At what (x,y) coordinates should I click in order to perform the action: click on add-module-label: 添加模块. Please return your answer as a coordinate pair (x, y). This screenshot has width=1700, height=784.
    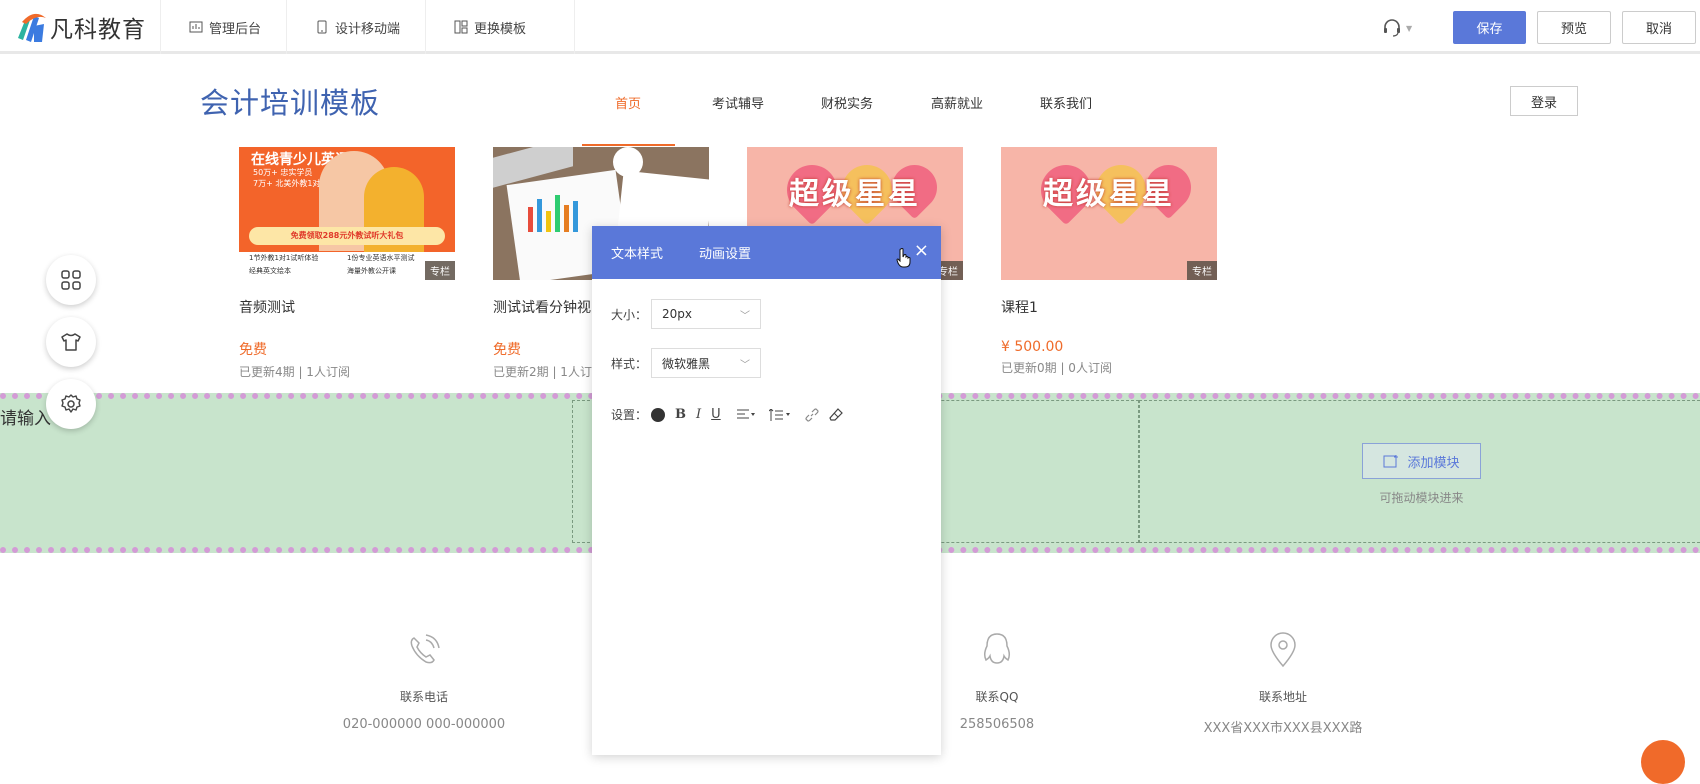
    Looking at the image, I should click on (1433, 463).